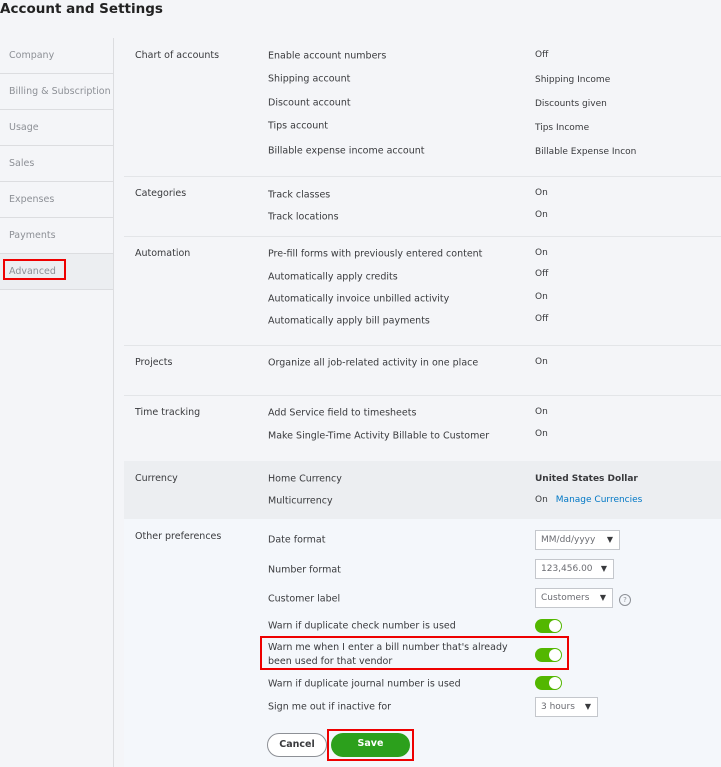 This screenshot has width=721, height=767. I want to click on setting-label: Home Currency, so click(305, 479).